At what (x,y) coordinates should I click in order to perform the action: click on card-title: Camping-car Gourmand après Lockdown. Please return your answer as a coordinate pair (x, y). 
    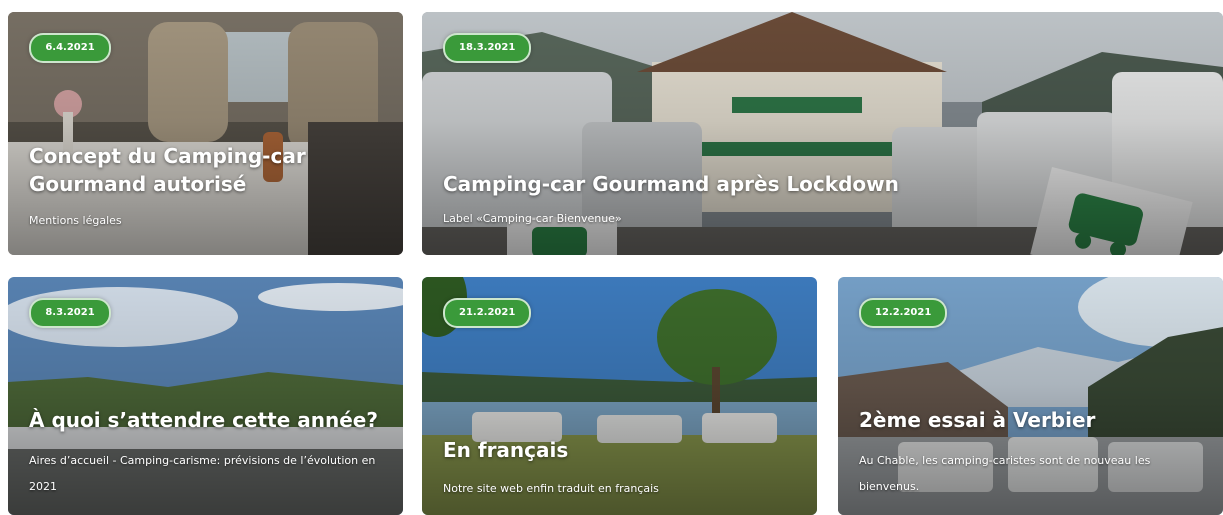
    Looking at the image, I should click on (826, 184).